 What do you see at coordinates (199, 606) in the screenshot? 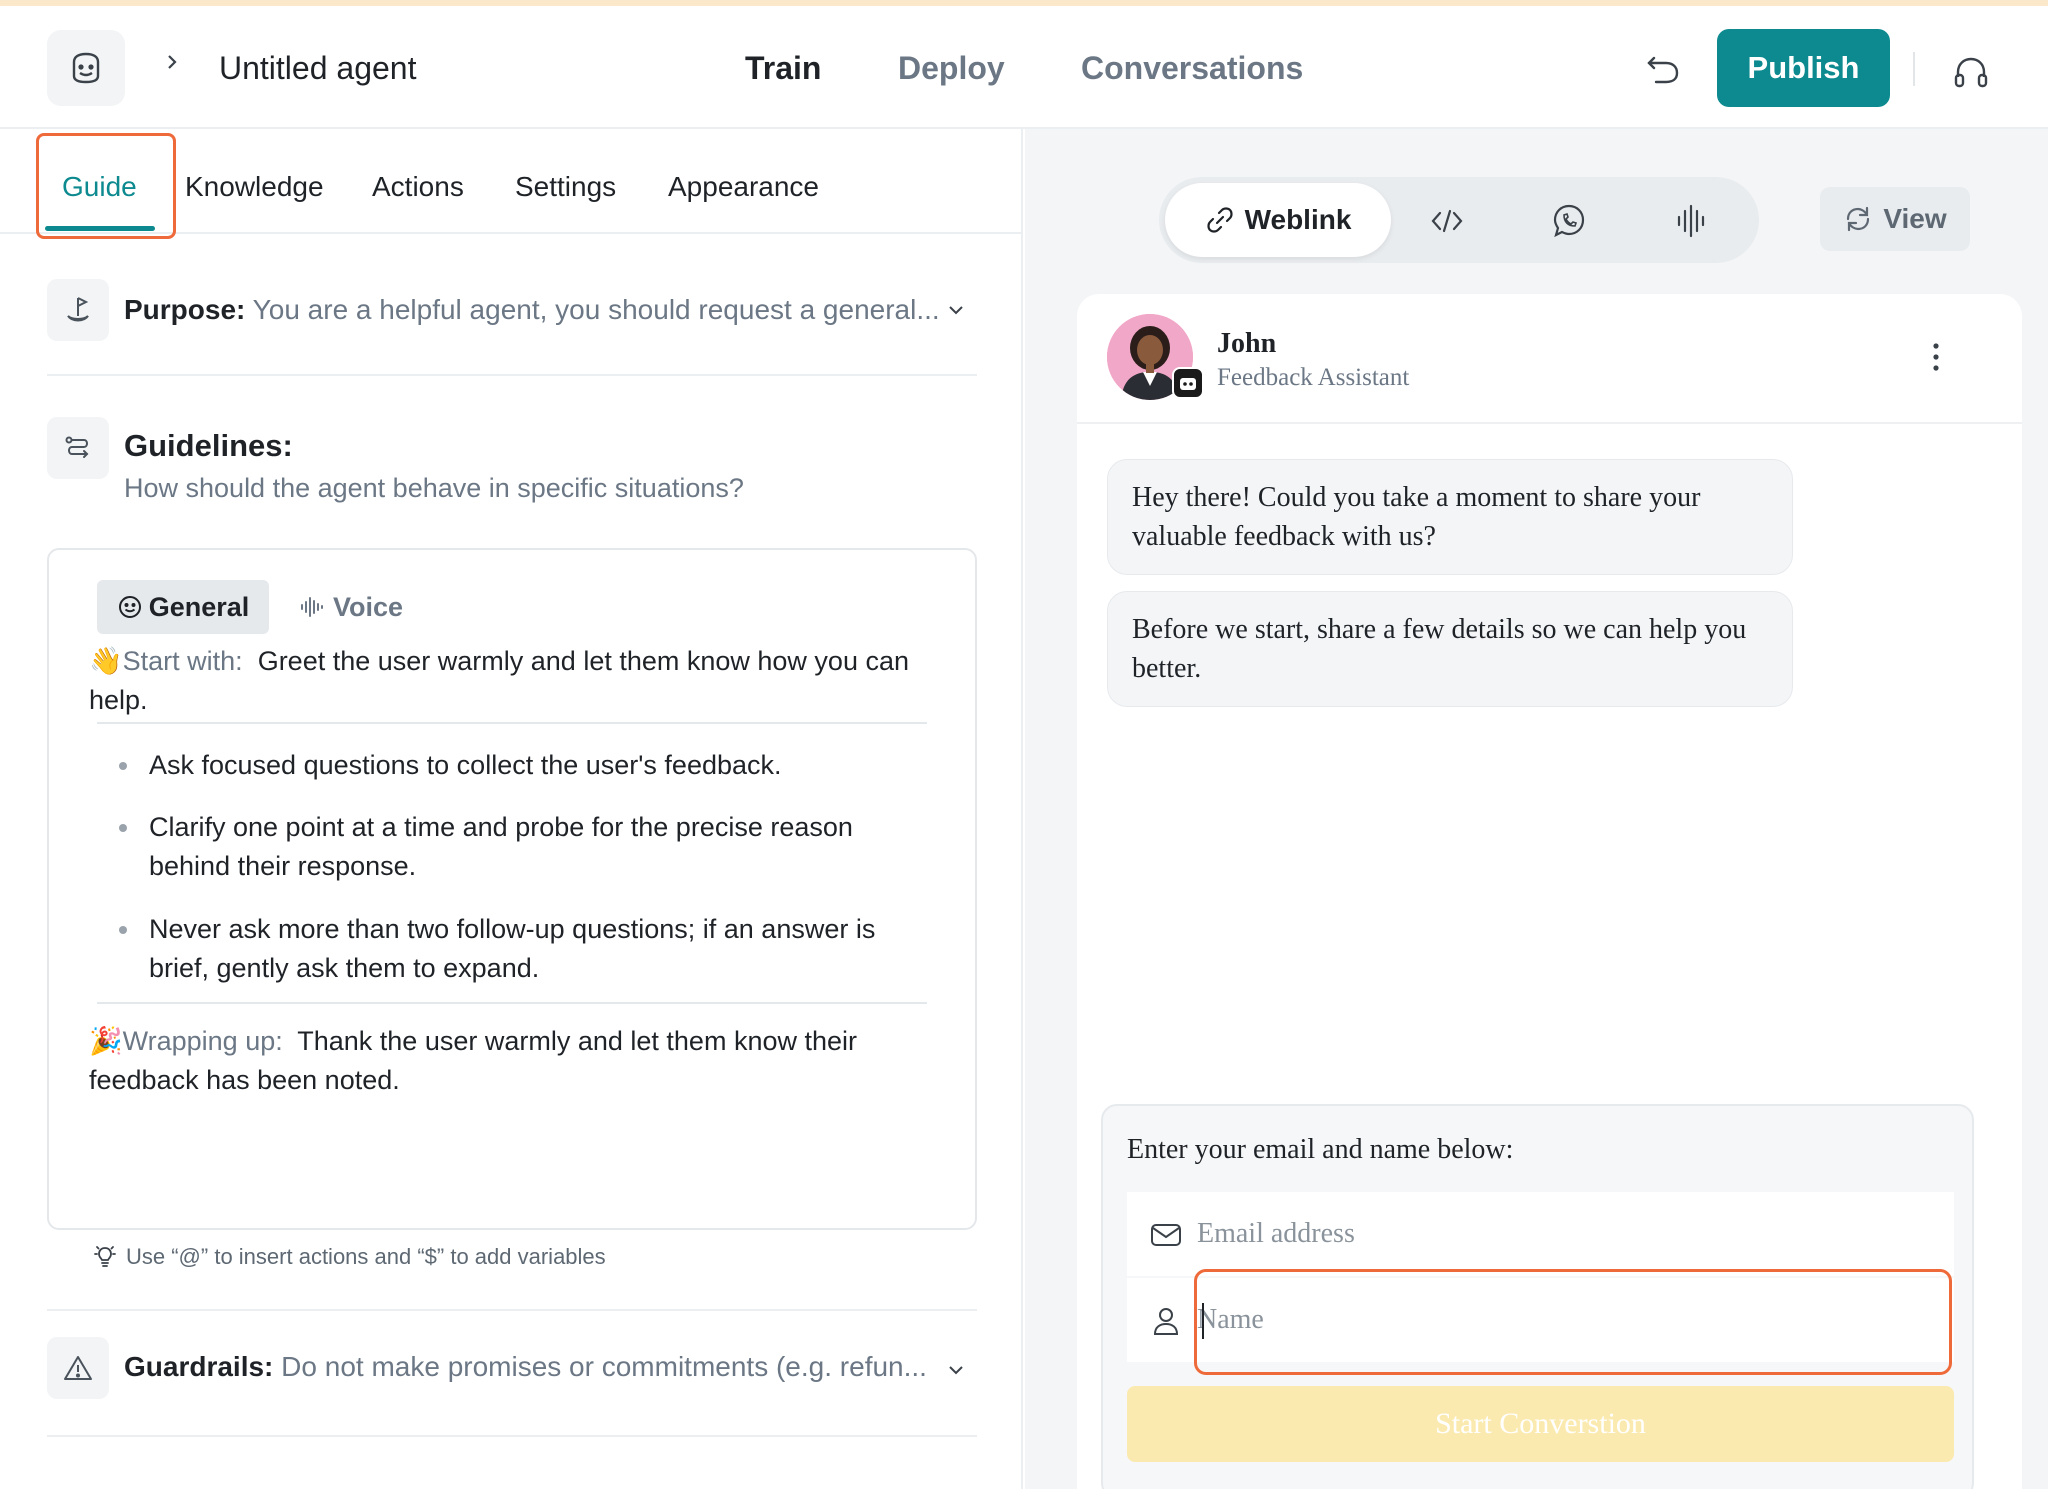
I see `guideline-tab-general-label: General` at bounding box center [199, 606].